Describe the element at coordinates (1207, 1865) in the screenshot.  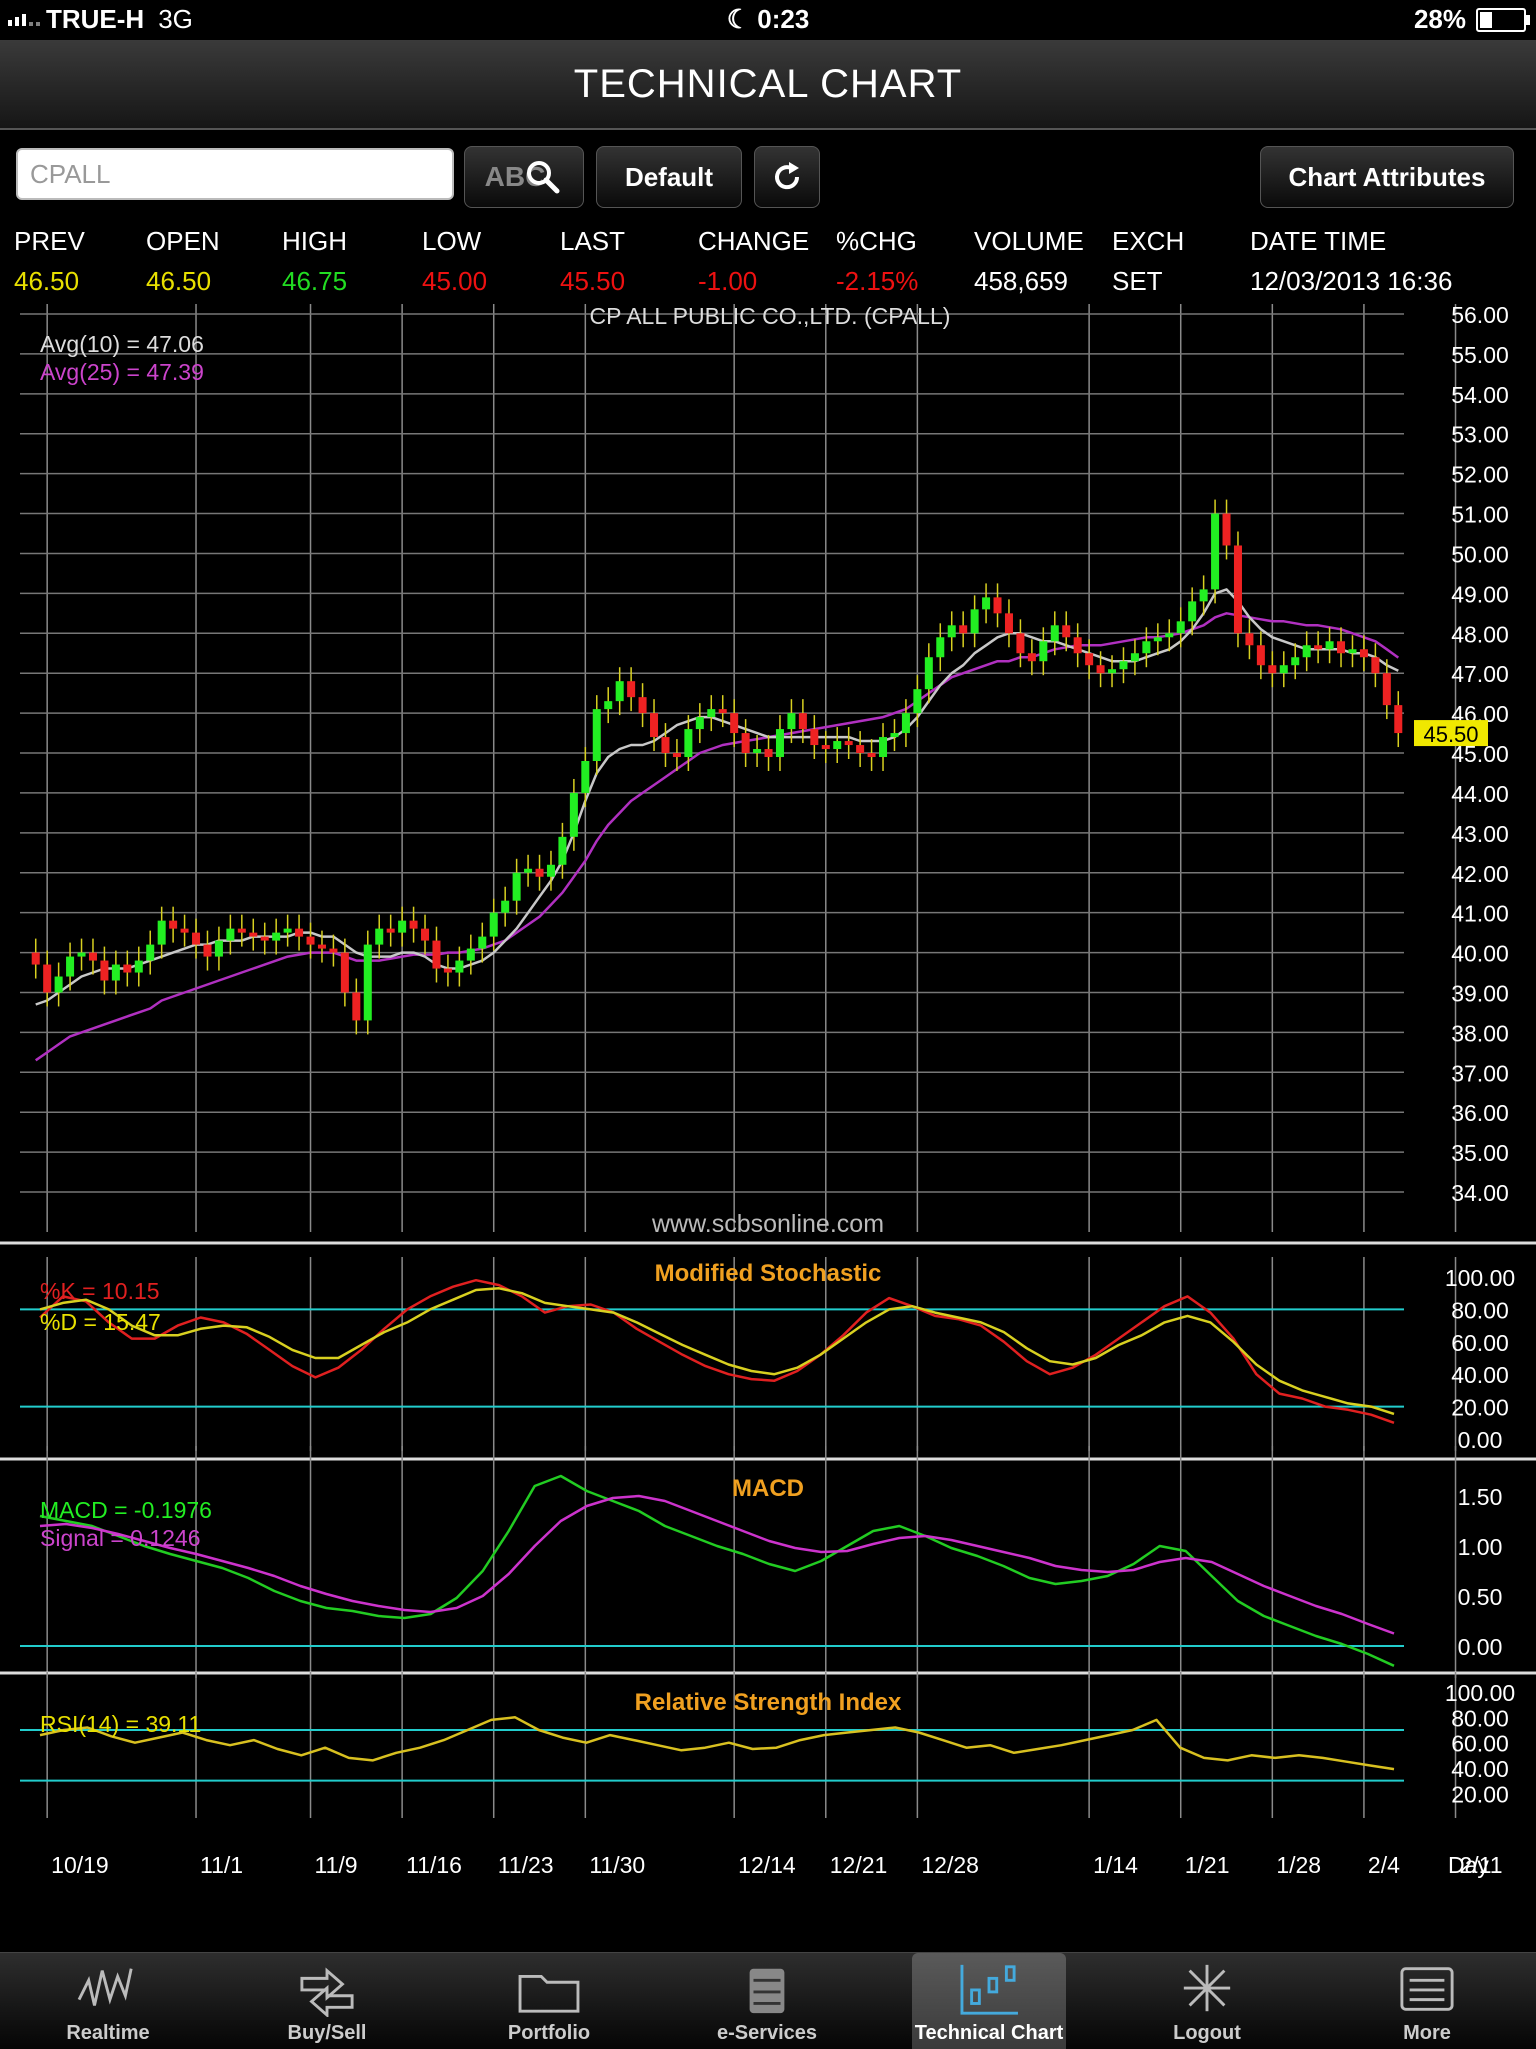
I see `x-axis-label: 1/21` at that location.